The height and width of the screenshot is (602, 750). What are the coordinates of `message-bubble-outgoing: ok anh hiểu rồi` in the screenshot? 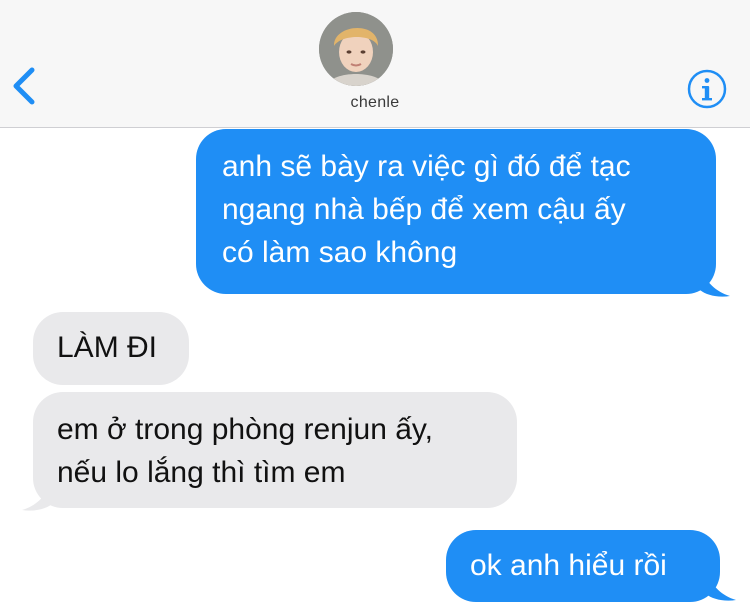 It's located at (583, 566).